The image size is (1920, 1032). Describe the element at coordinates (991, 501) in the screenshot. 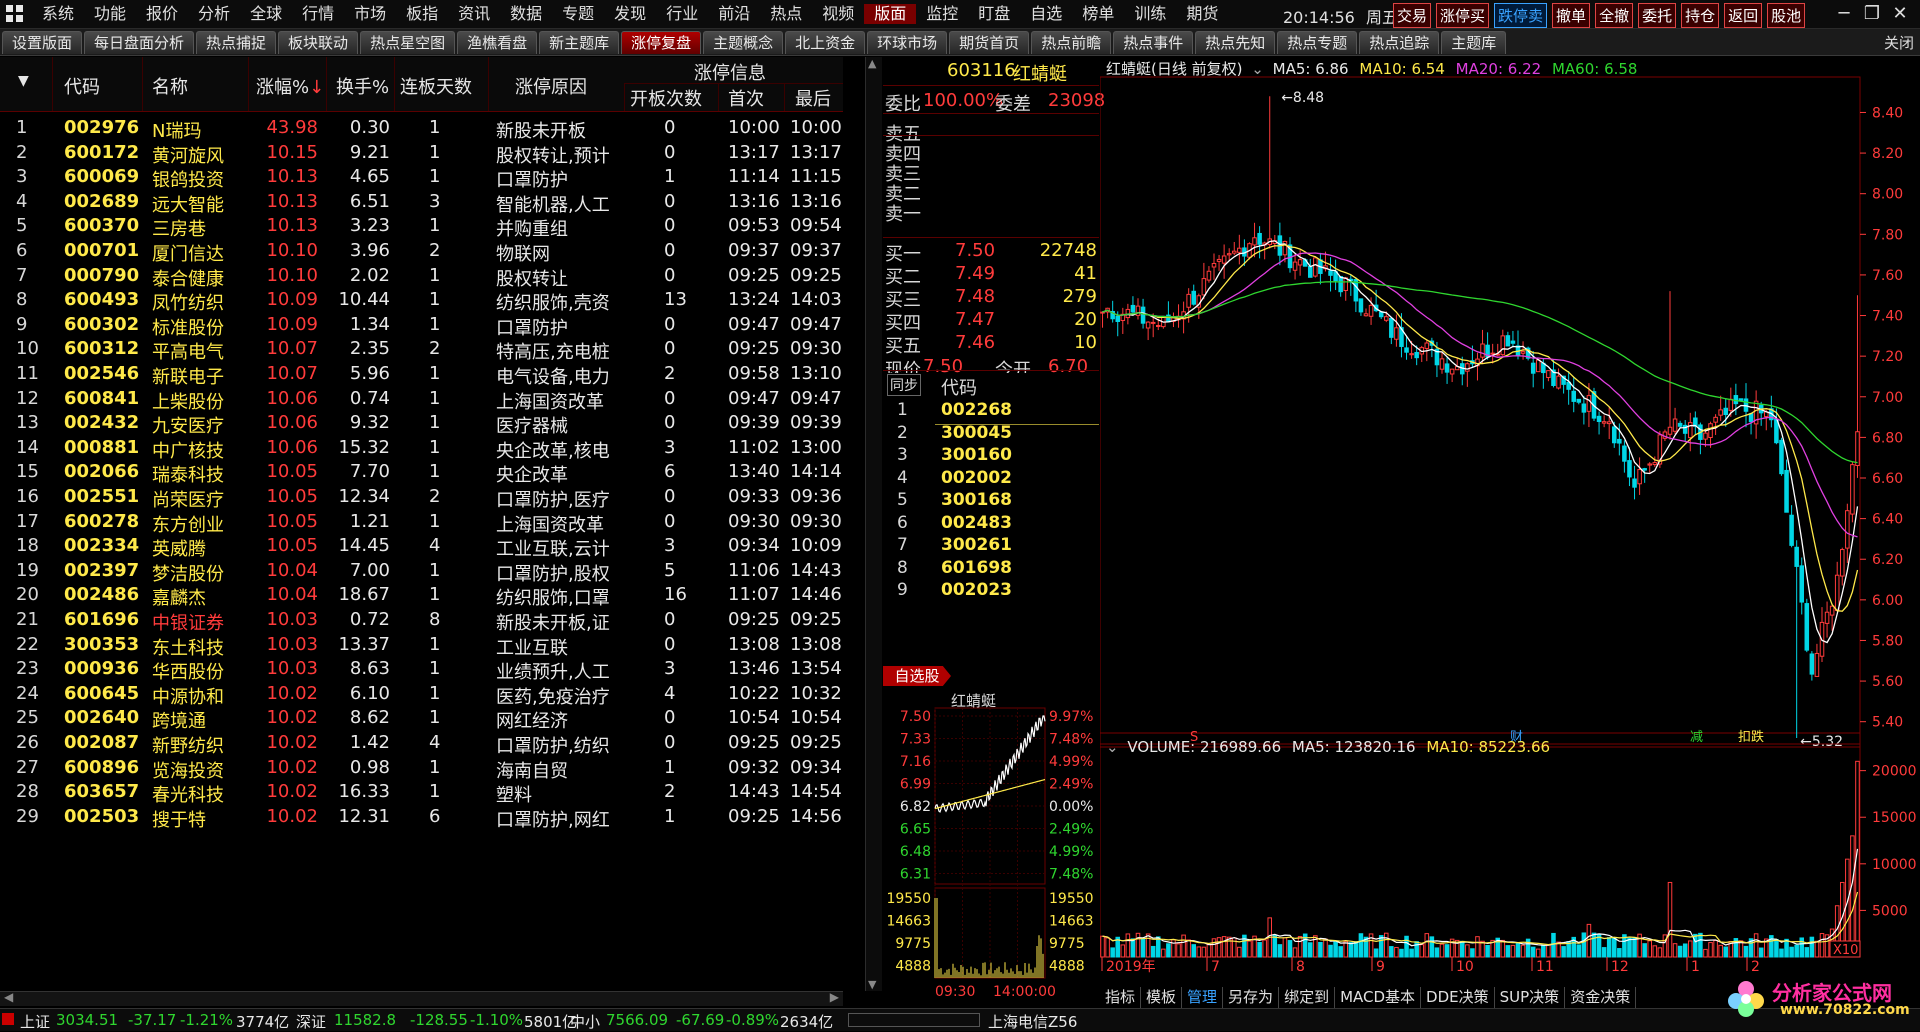

I see `sync-row: 5 300168` at that location.